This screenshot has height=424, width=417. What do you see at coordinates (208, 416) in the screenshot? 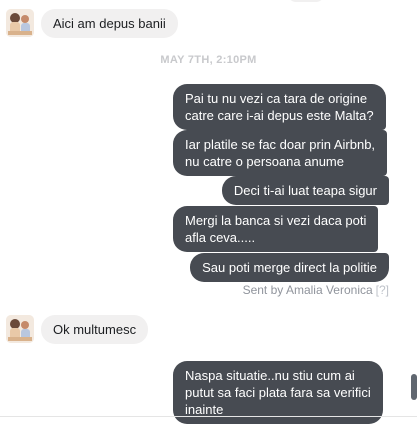
I see `divider` at bounding box center [208, 416].